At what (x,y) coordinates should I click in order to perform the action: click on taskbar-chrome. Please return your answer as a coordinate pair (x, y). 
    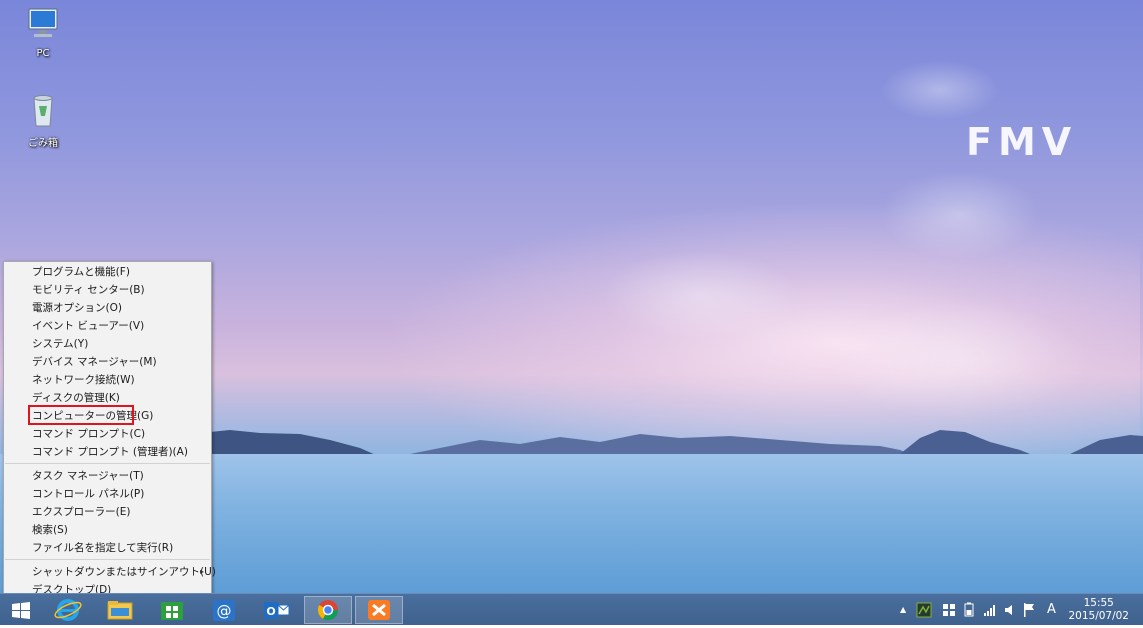
    Looking at the image, I should click on (328, 610).